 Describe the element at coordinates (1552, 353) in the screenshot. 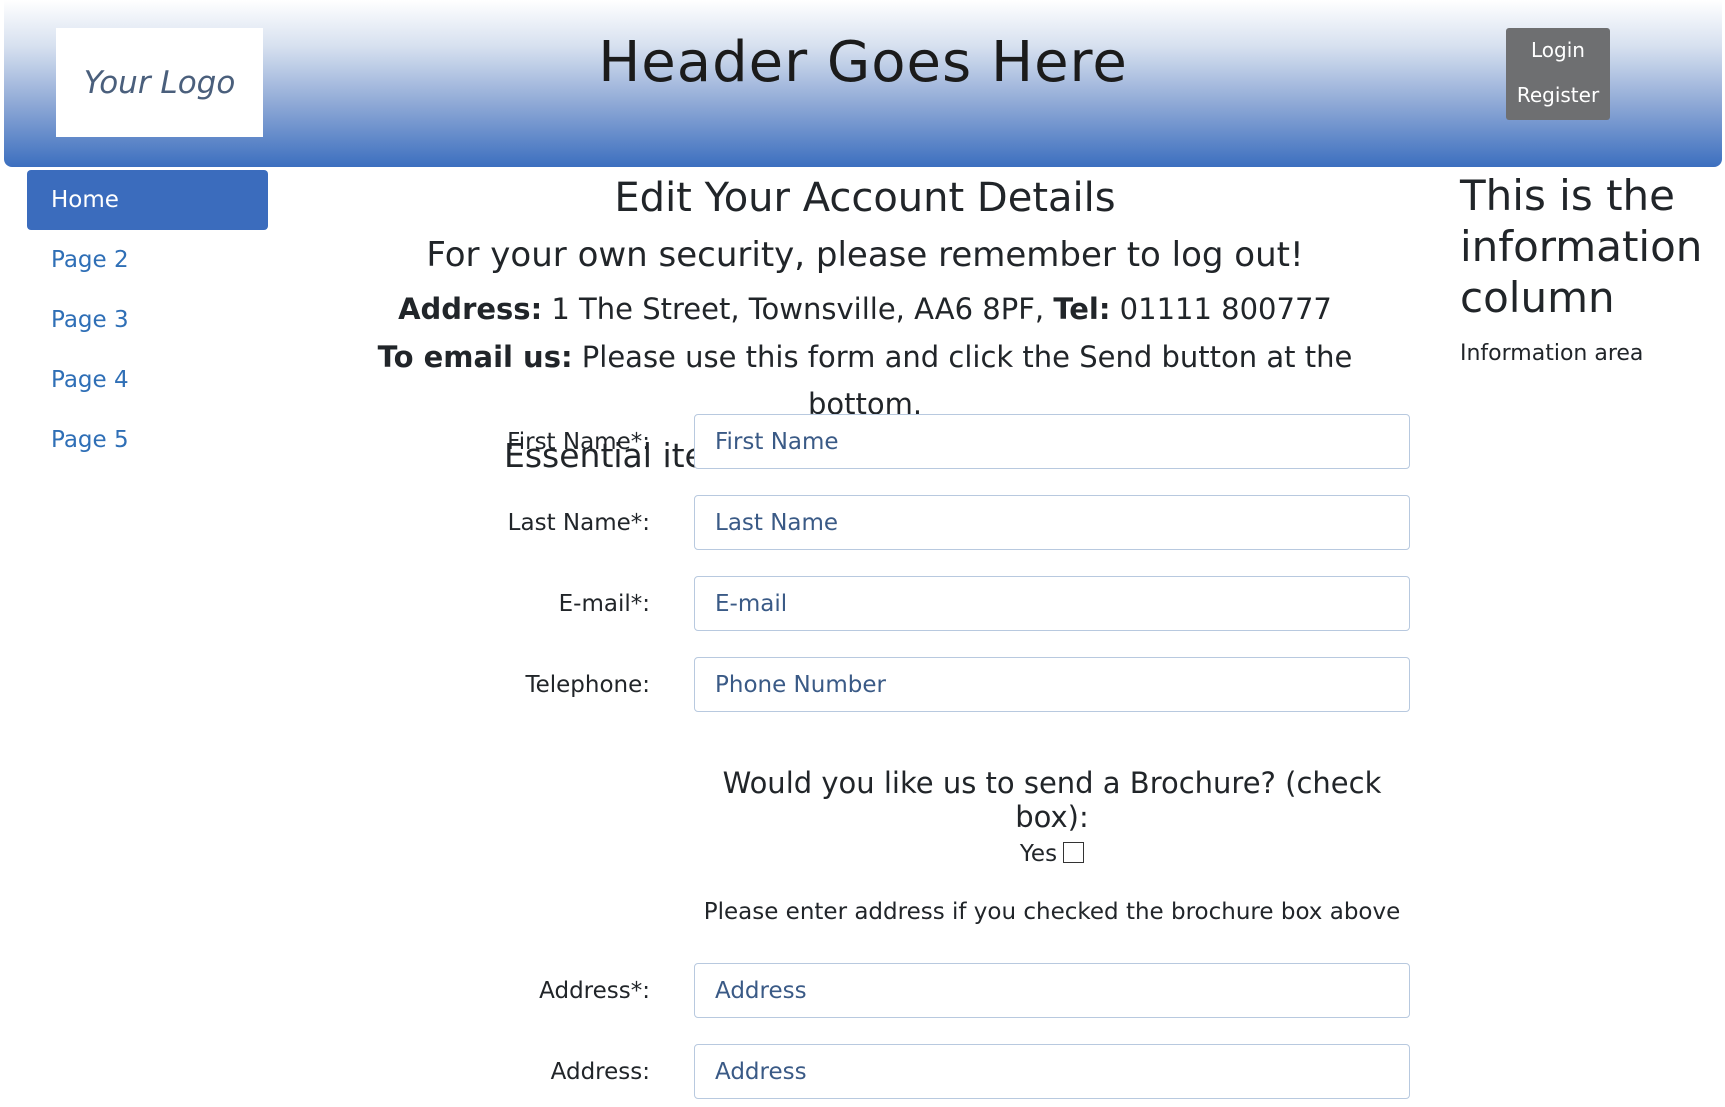

I see `info-text: Information area` at that location.